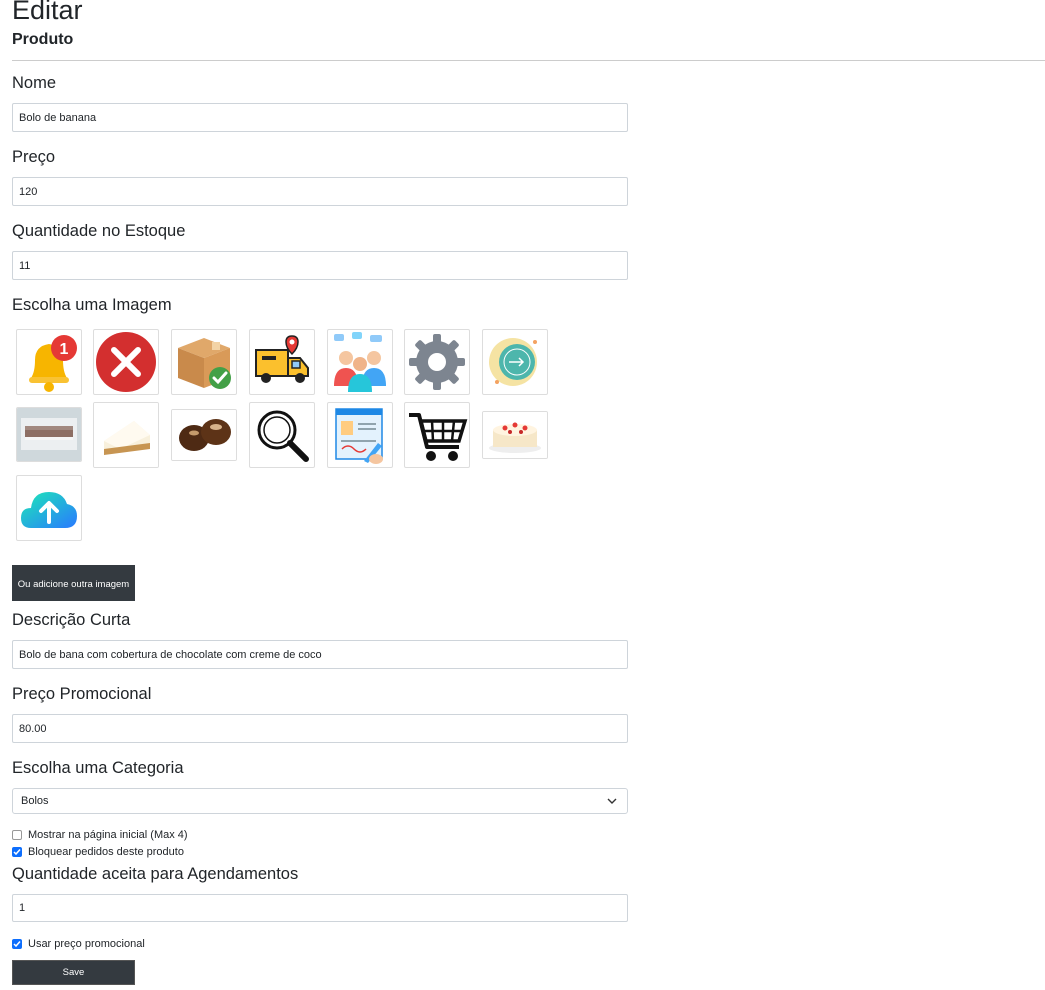  I want to click on agendamentos-input, so click(320, 908).